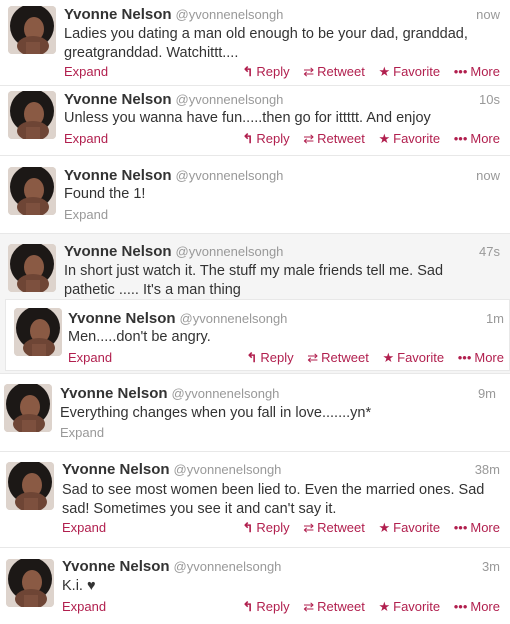 Image resolution: width=510 pixels, height=624 pixels. Describe the element at coordinates (139, 337) in the screenshot. I see `tweet-text: Men.....don't be angry.` at that location.